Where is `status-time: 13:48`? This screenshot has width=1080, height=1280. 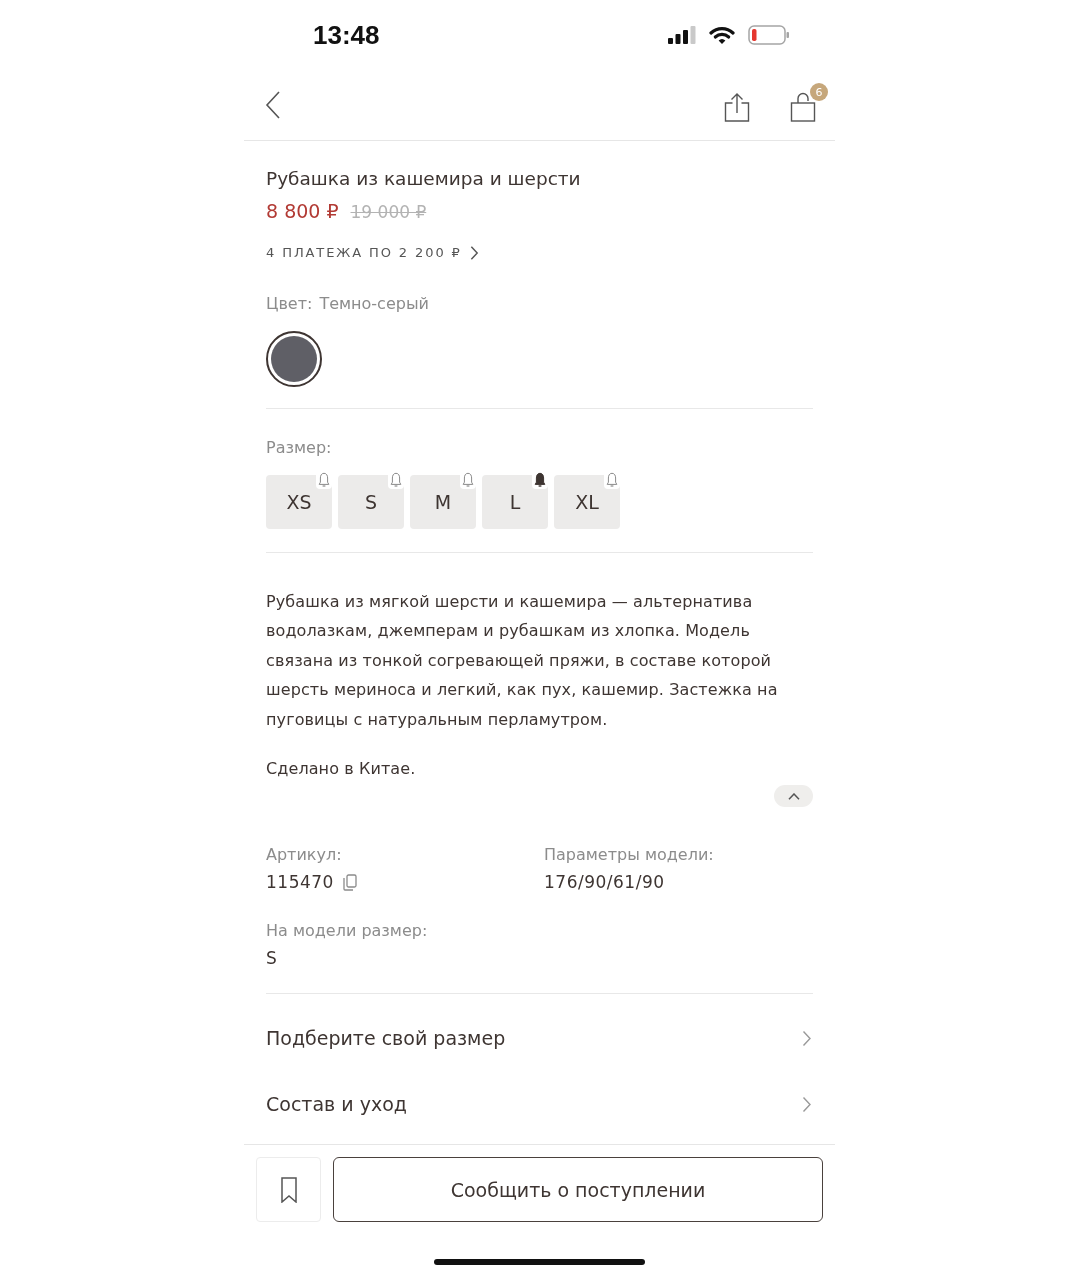 status-time: 13:48 is located at coordinates (346, 35).